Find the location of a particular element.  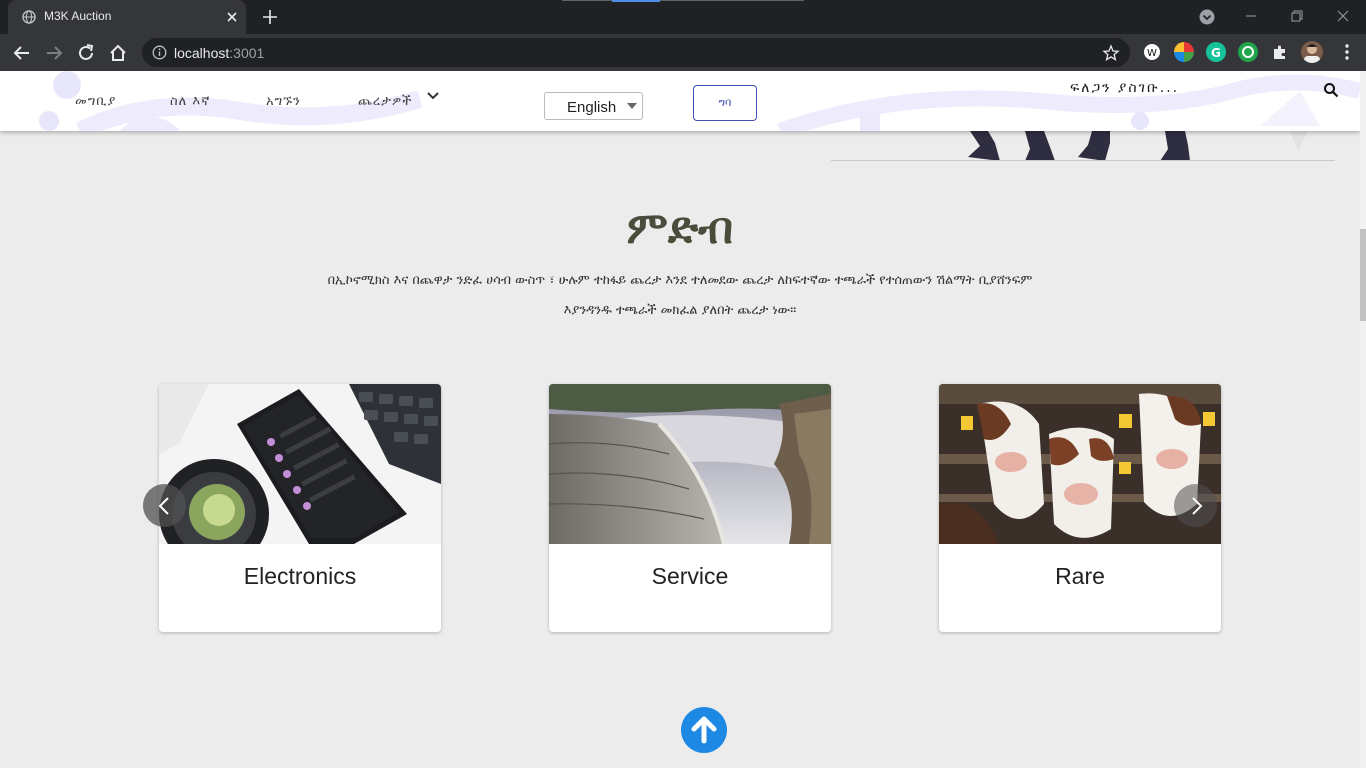

forward-arrow-icon is located at coordinates (54, 53).